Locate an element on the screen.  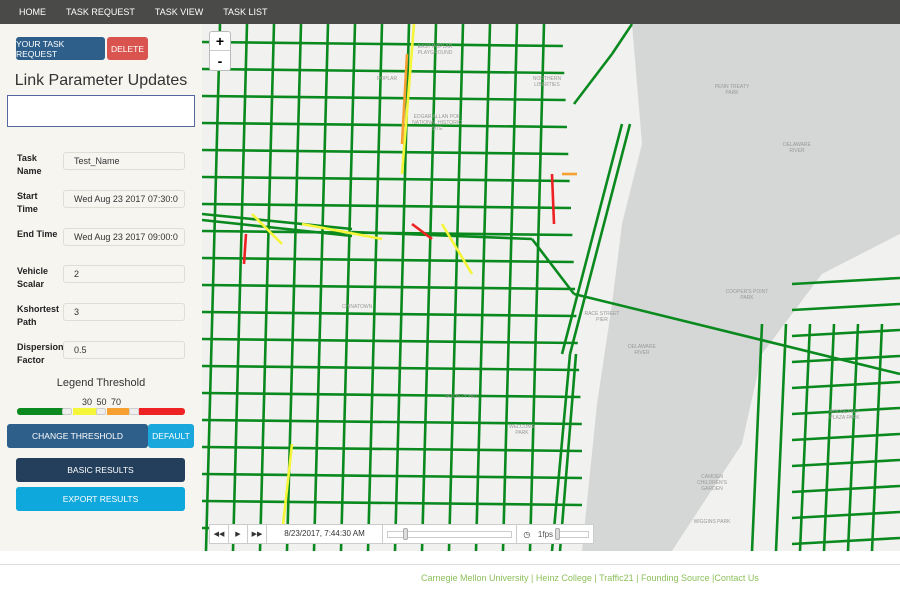
play-icon: ▶ is located at coordinates (238, 534).